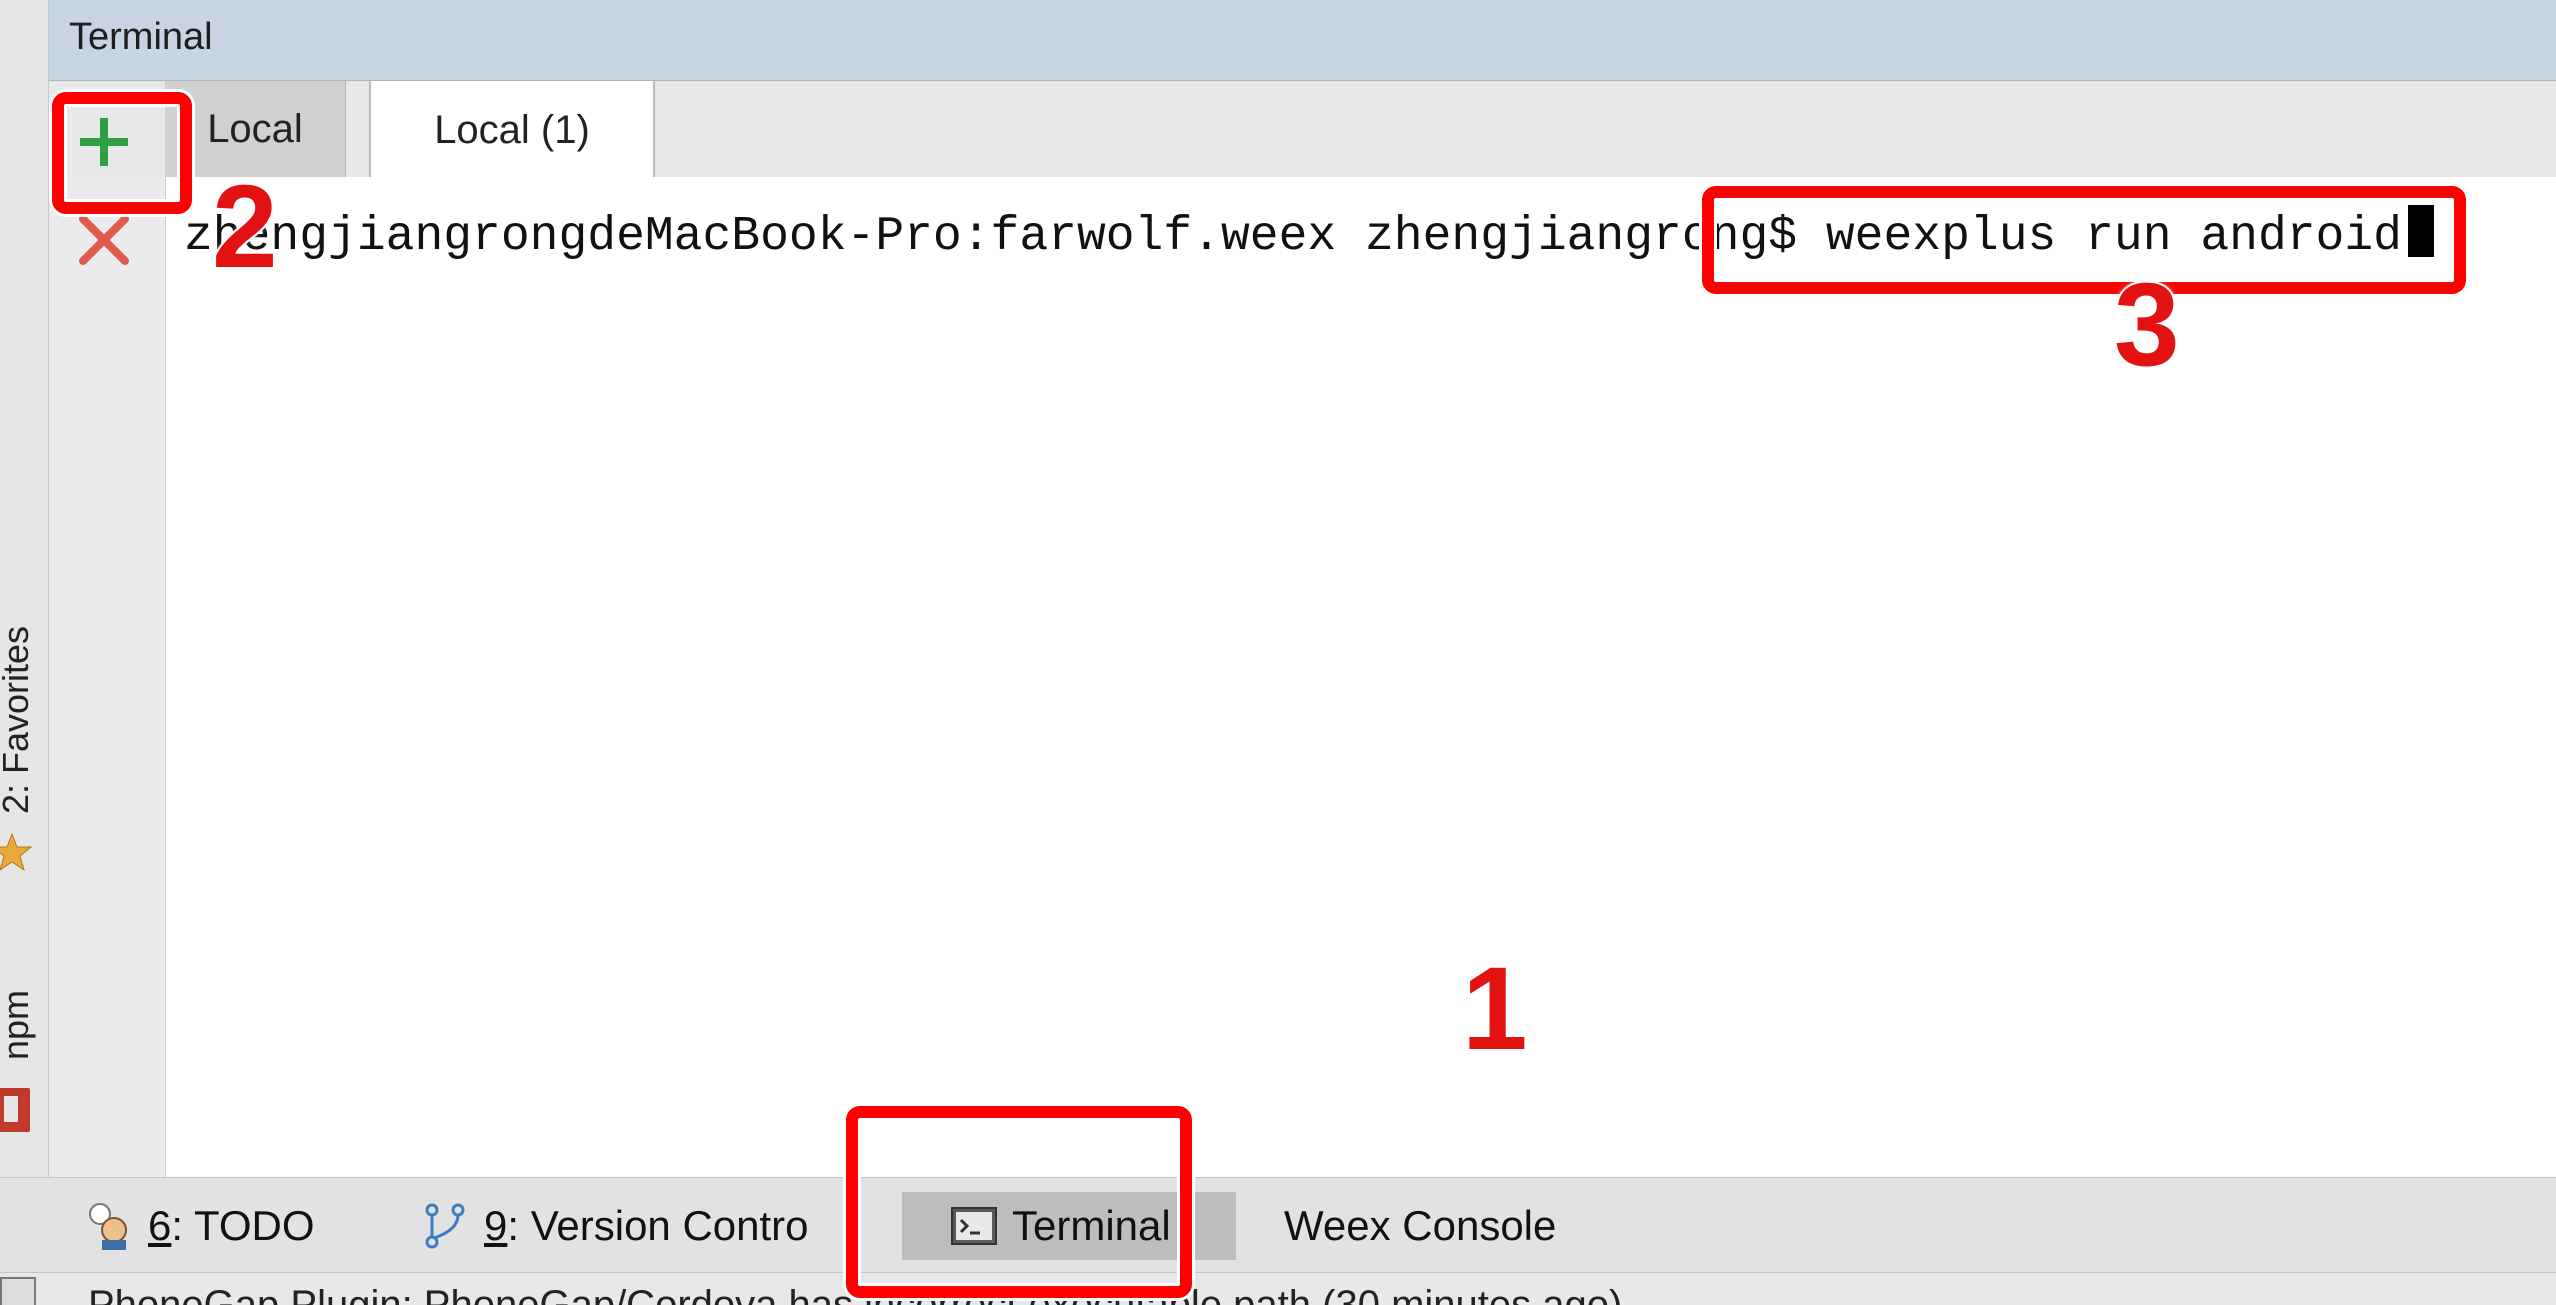  I want to click on annotation-number-2: 2, so click(245, 227).